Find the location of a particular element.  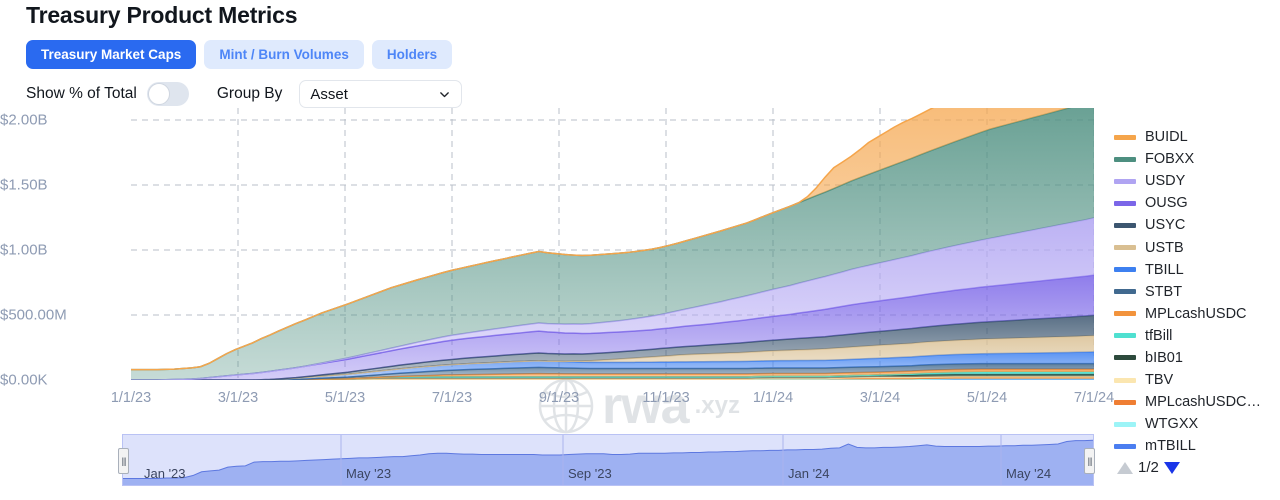

y-axis-tick: $2.00B is located at coordinates (24, 120).